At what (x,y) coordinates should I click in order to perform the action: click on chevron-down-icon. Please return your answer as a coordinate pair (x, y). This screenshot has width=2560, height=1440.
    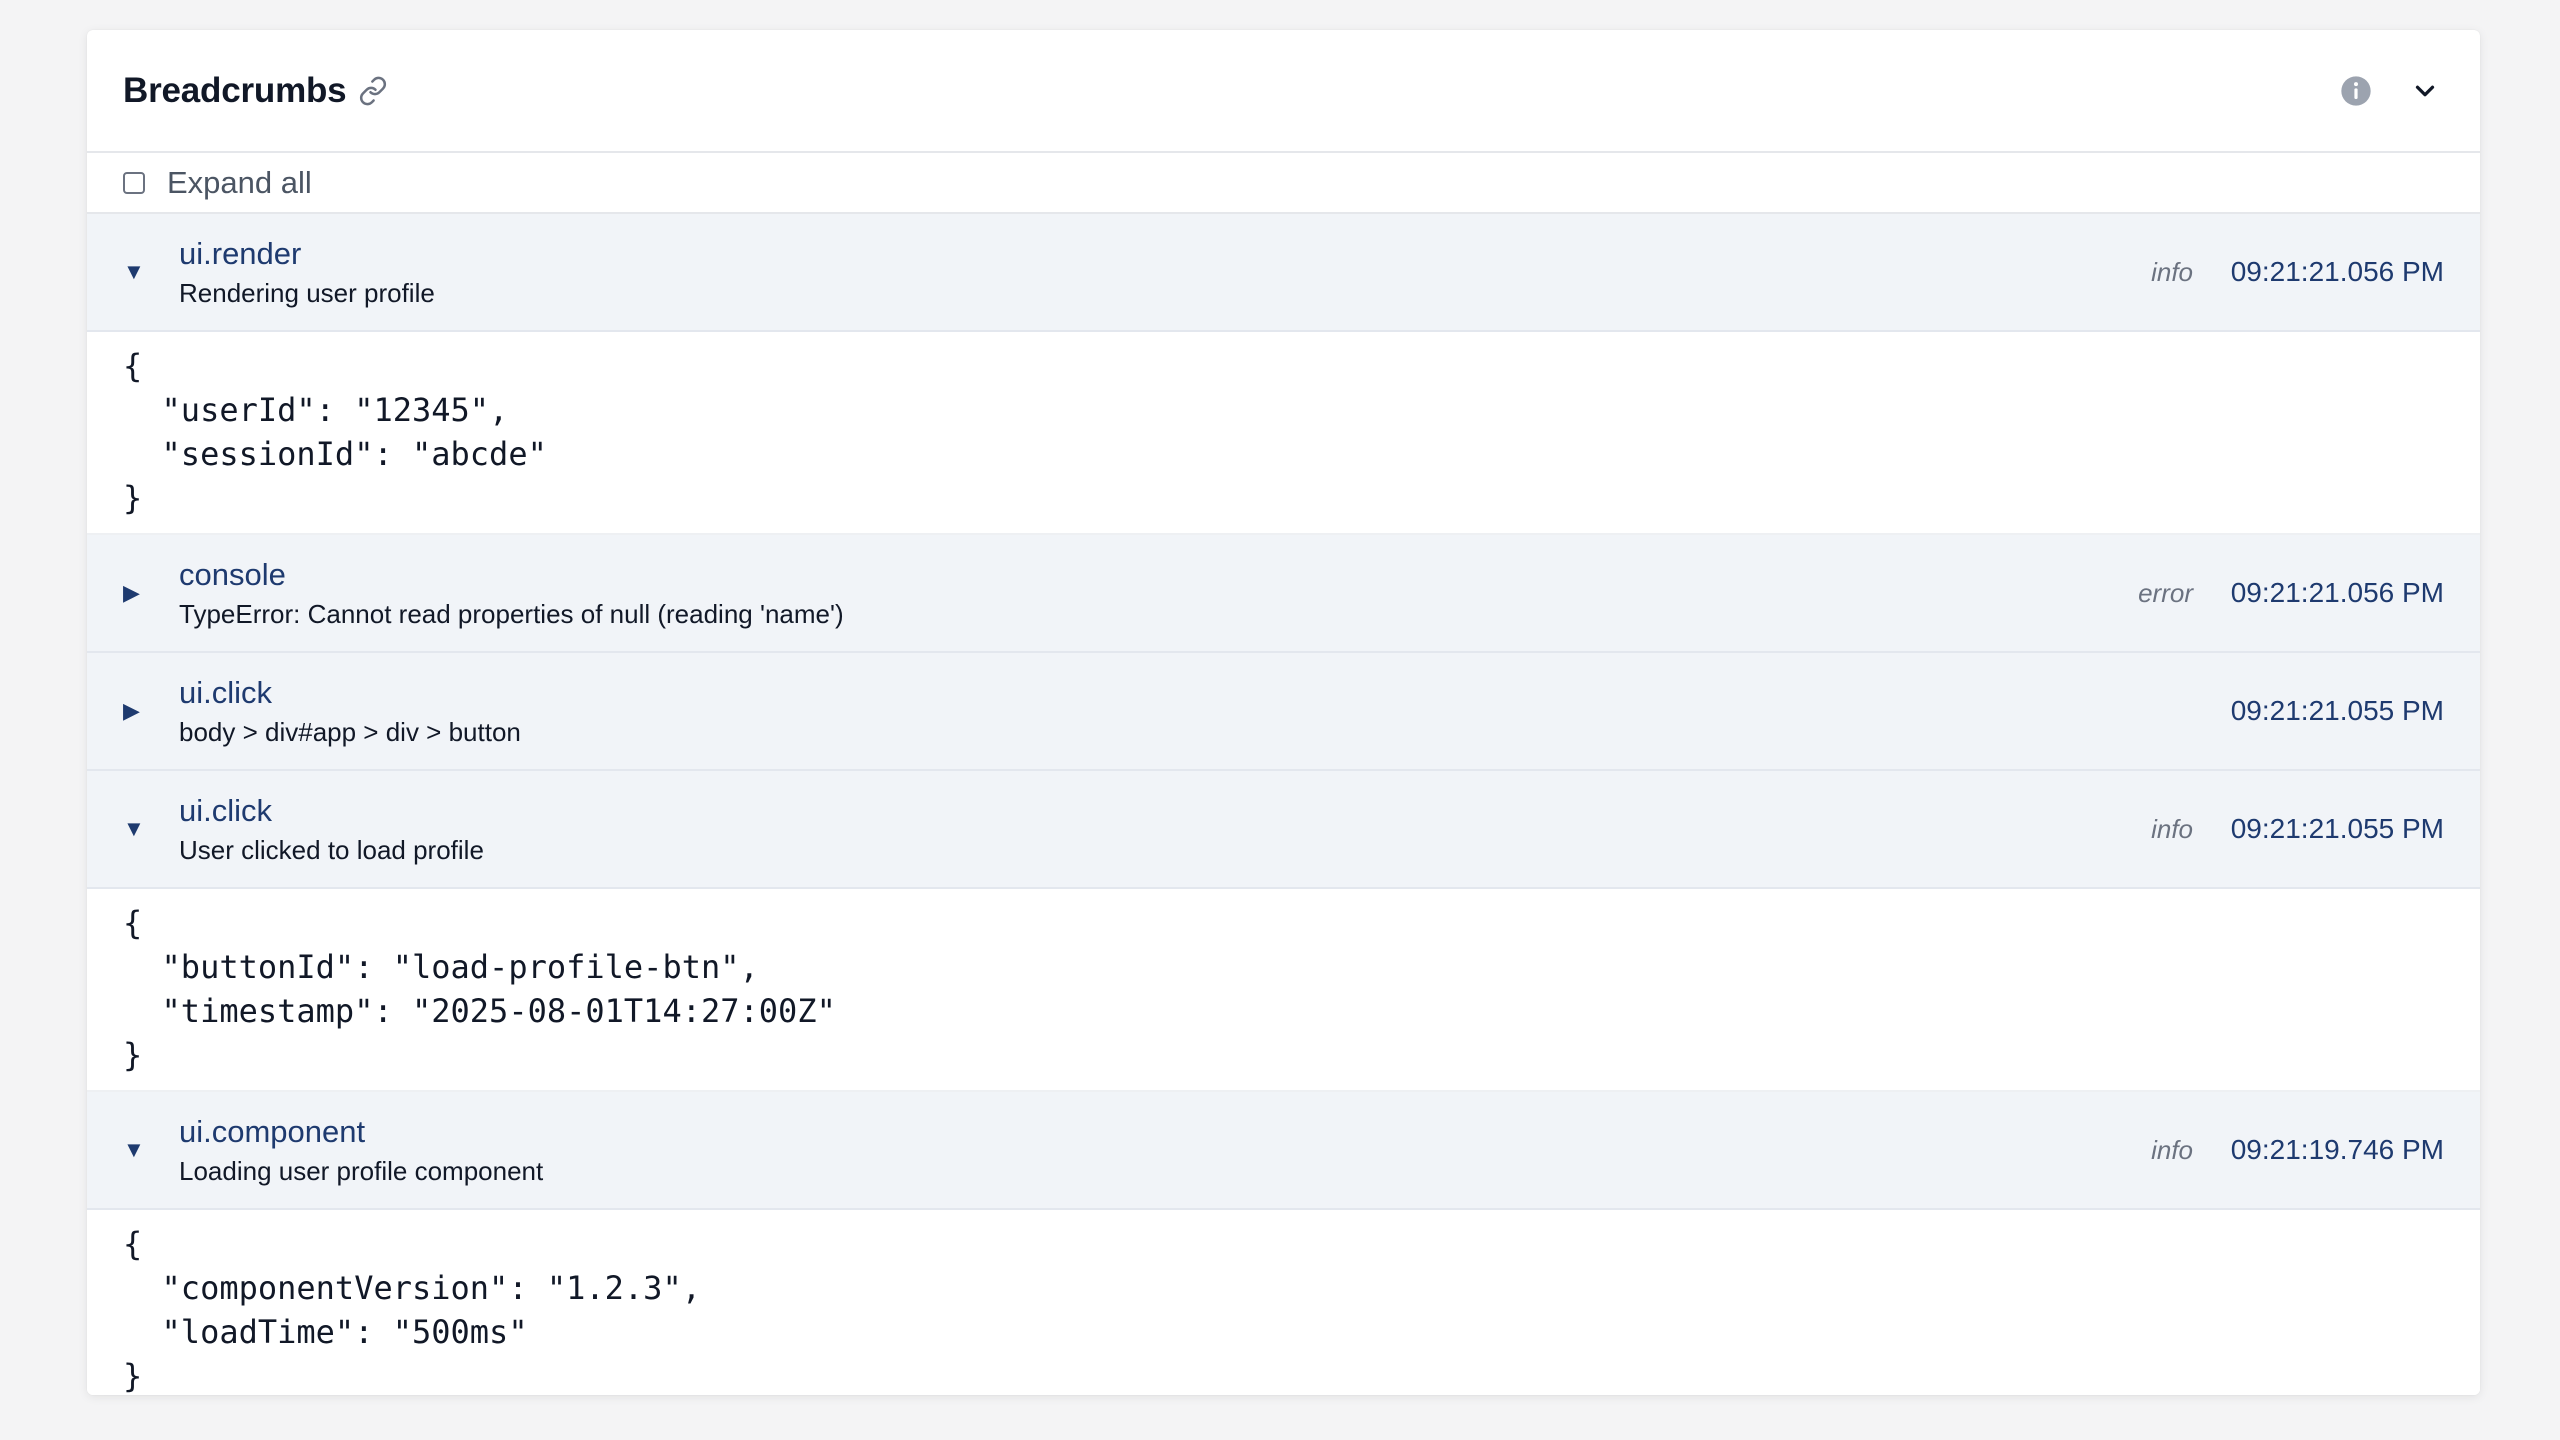
    Looking at the image, I should click on (2425, 91).